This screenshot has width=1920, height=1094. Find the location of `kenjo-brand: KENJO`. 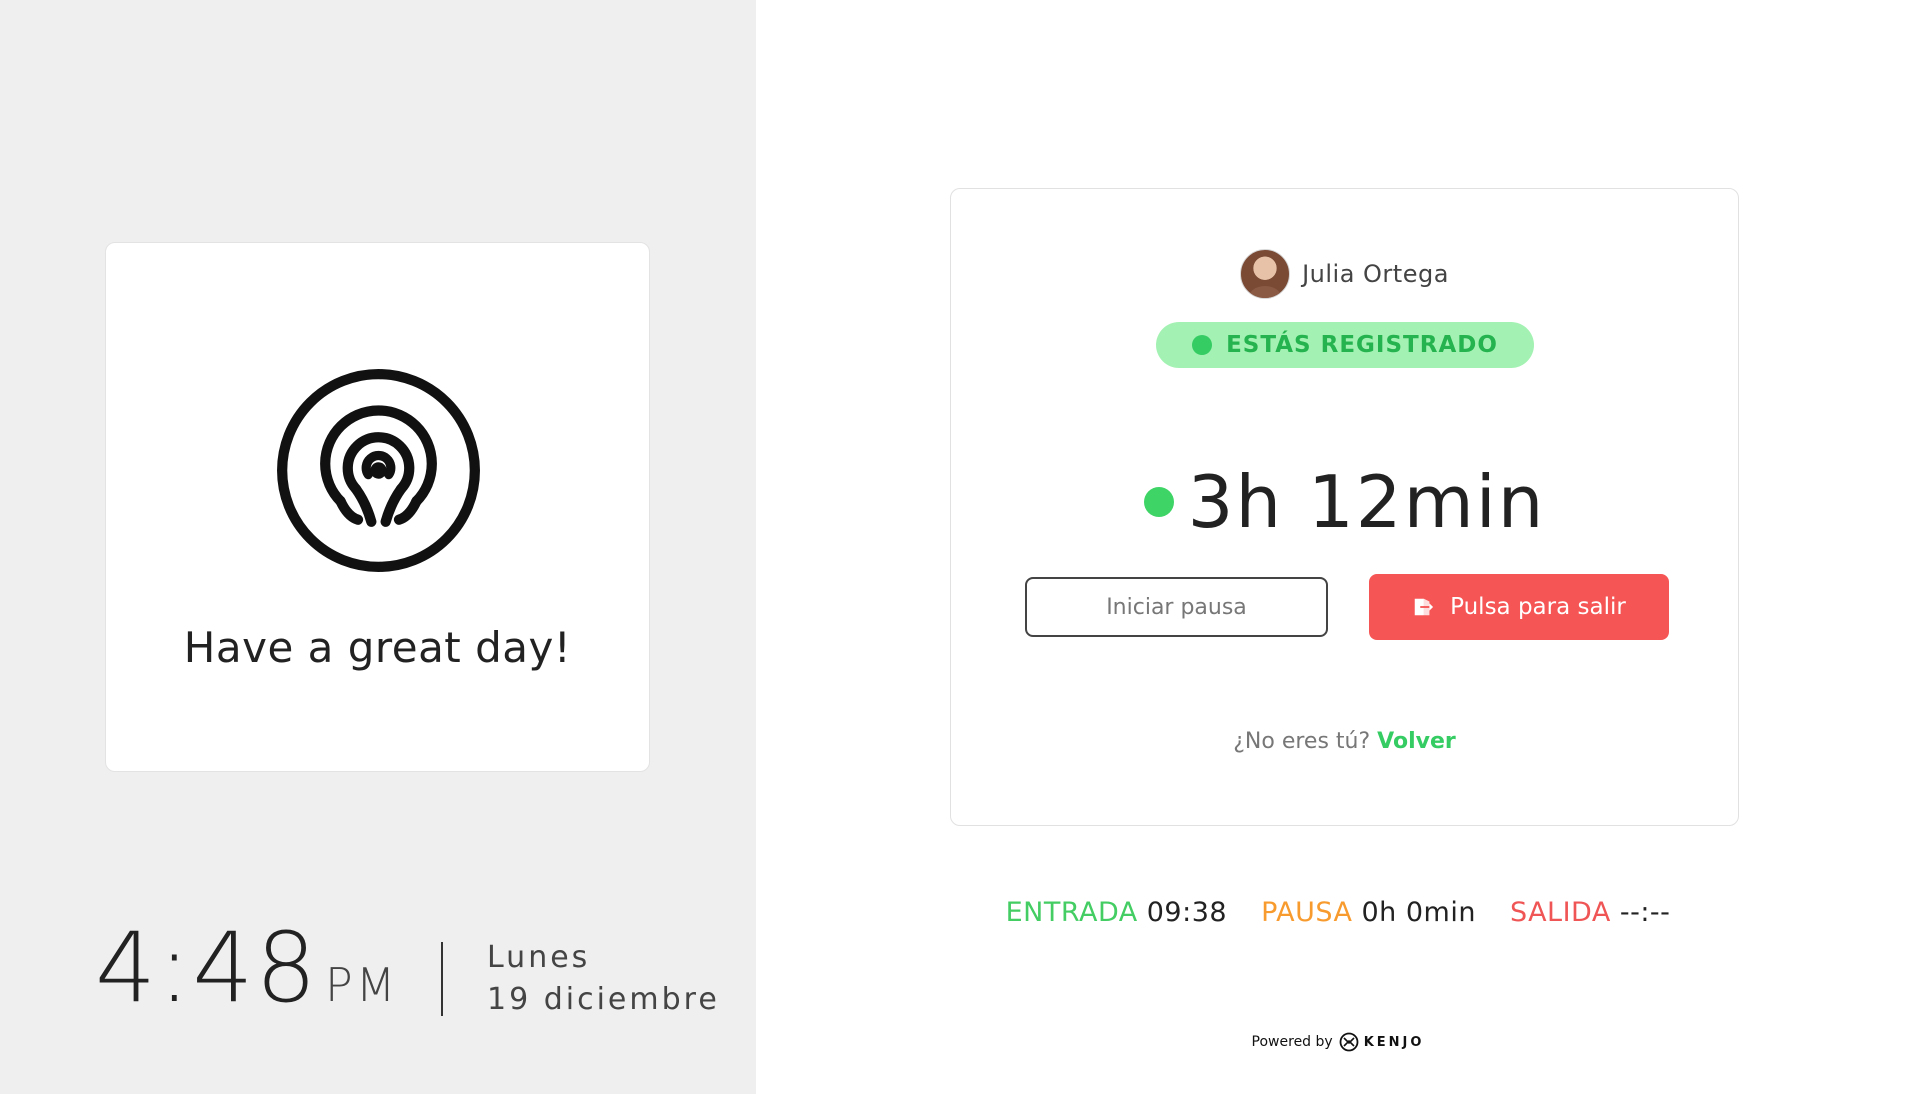

kenjo-brand: KENJO is located at coordinates (1382, 1042).